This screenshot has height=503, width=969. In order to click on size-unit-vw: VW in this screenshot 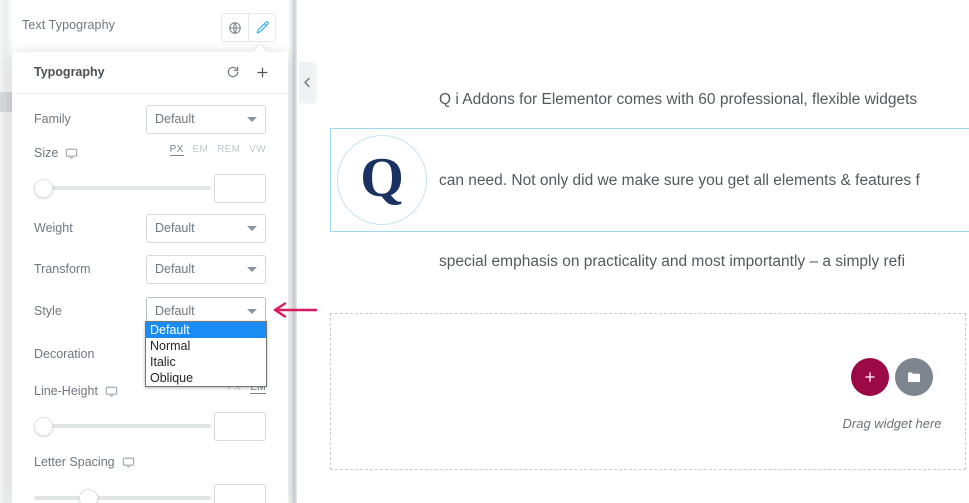, I will do `click(257, 150)`.